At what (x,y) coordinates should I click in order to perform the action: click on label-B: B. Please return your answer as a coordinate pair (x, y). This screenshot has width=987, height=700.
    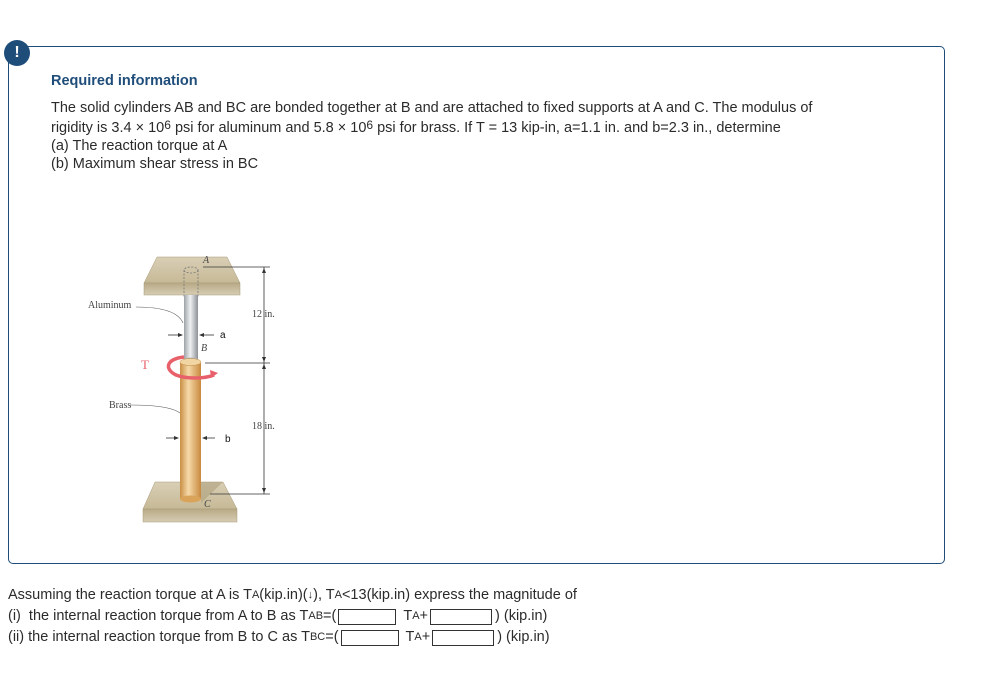
    Looking at the image, I should click on (204, 348).